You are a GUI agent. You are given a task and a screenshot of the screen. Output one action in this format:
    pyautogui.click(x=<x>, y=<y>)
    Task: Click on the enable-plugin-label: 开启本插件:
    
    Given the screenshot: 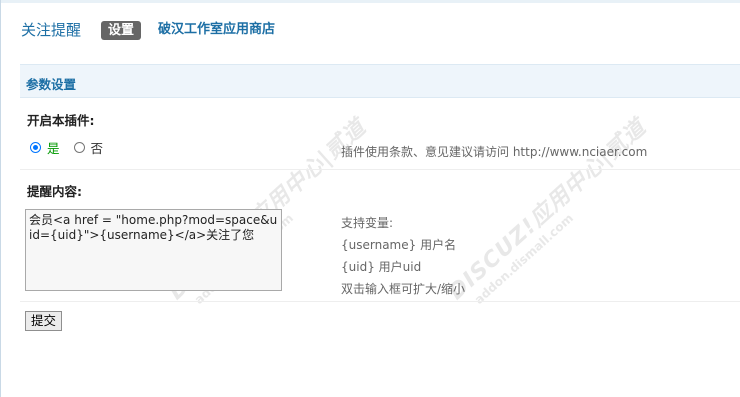 What is the action you would take?
    pyautogui.click(x=61, y=120)
    